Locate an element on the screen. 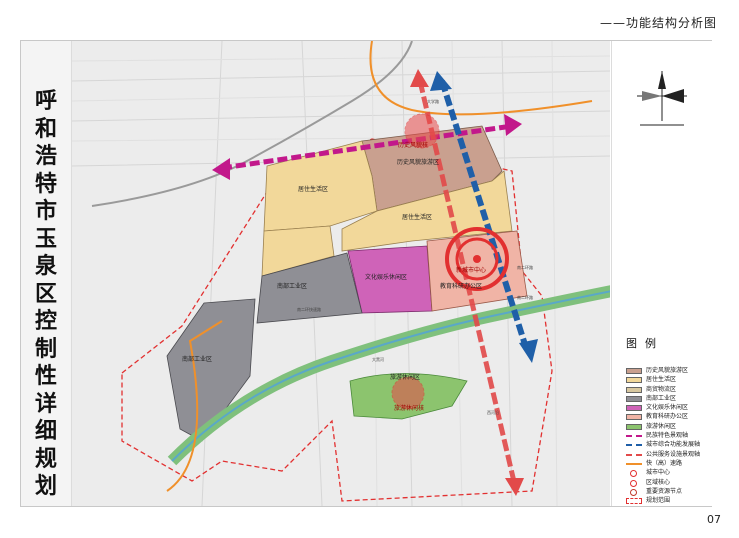 The image size is (739, 538). legend-item: 居住生活区 is located at coordinates (668, 380).